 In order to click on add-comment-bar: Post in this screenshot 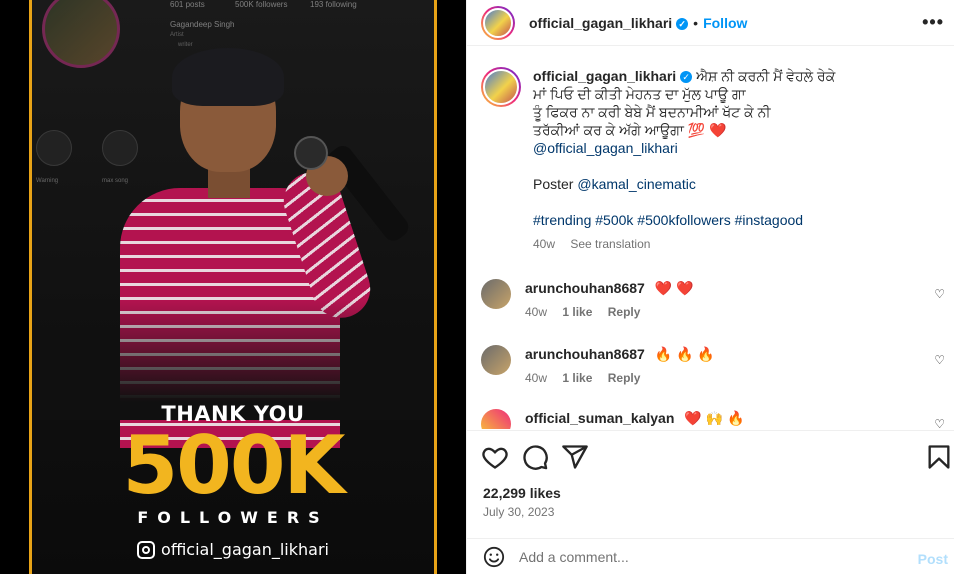, I will do `click(710, 556)`.